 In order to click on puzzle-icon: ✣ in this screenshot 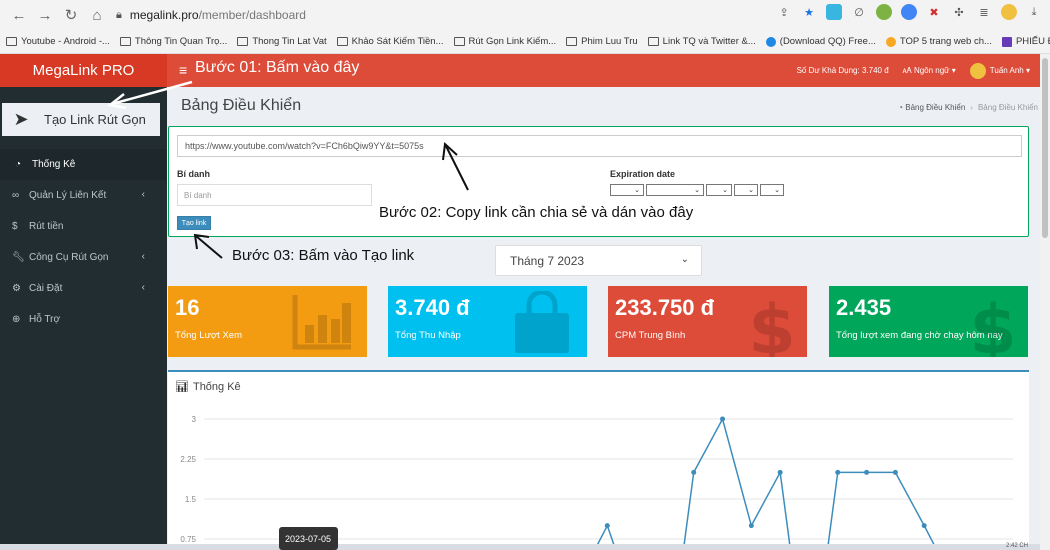, I will do `click(959, 12)`.